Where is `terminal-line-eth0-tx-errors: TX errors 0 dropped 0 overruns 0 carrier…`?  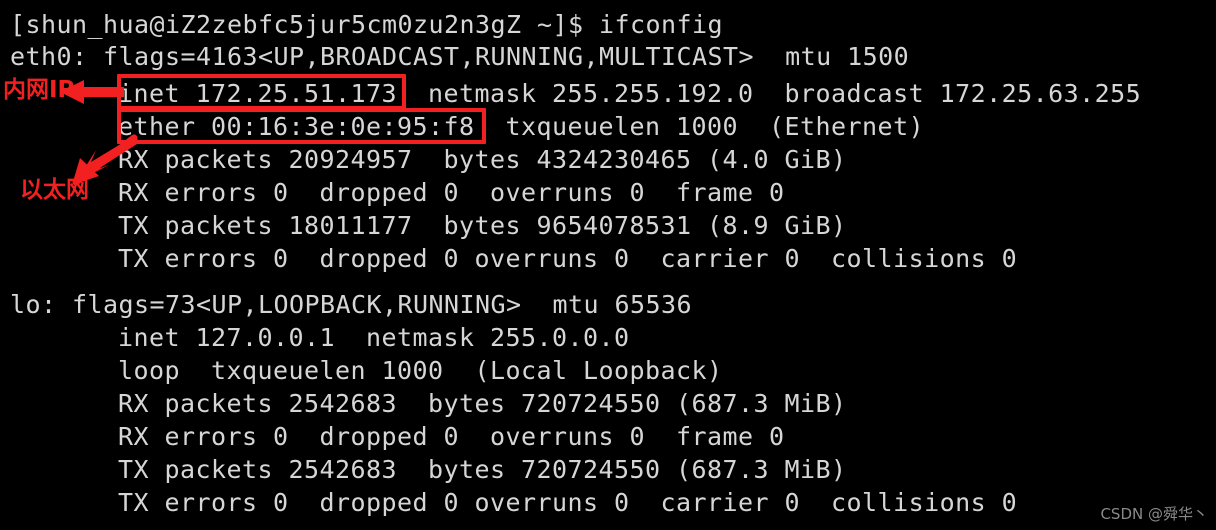 terminal-line-eth0-tx-errors: TX errors 0 dropped 0 overruns 0 carrier… is located at coordinates (568, 258).